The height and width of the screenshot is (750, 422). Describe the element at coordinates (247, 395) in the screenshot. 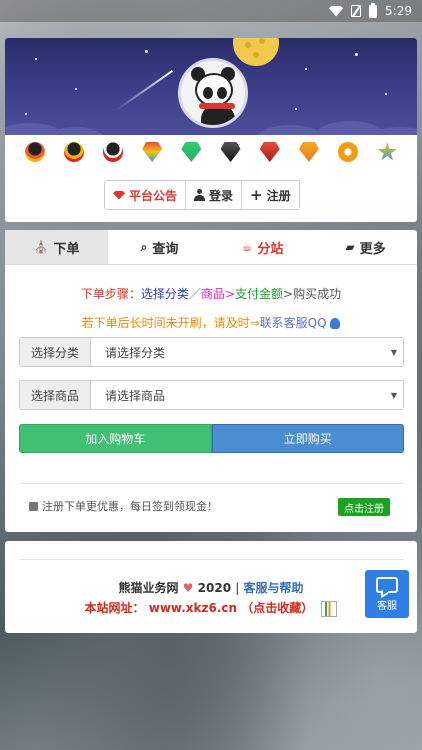

I see `product-dropdown: 请选择商品 ▼` at that location.